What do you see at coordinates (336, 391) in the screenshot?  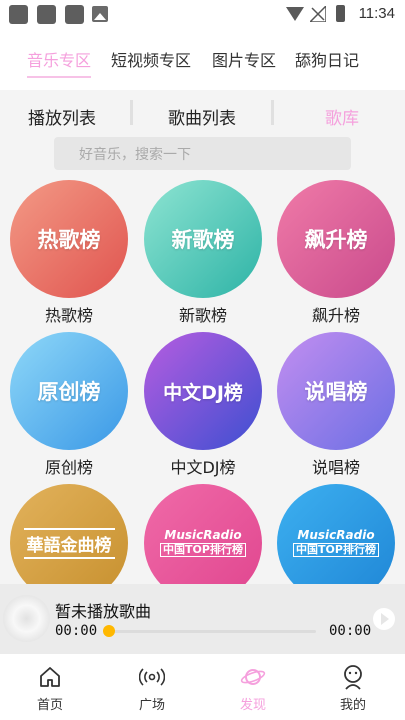 I see `chart-cover: 说唱榜` at bounding box center [336, 391].